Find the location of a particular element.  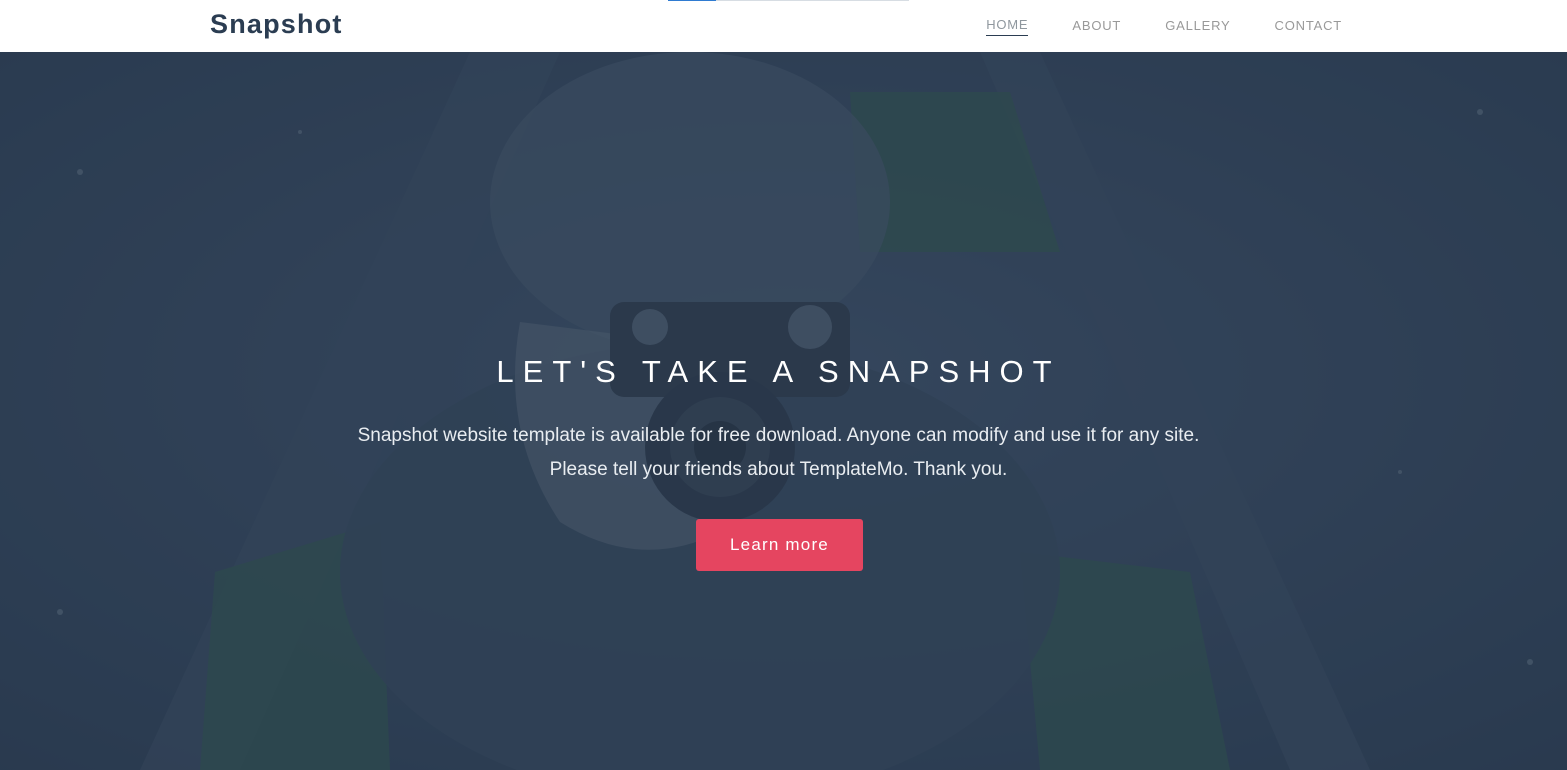

nav-item-home: HOME is located at coordinates (1007, 26).